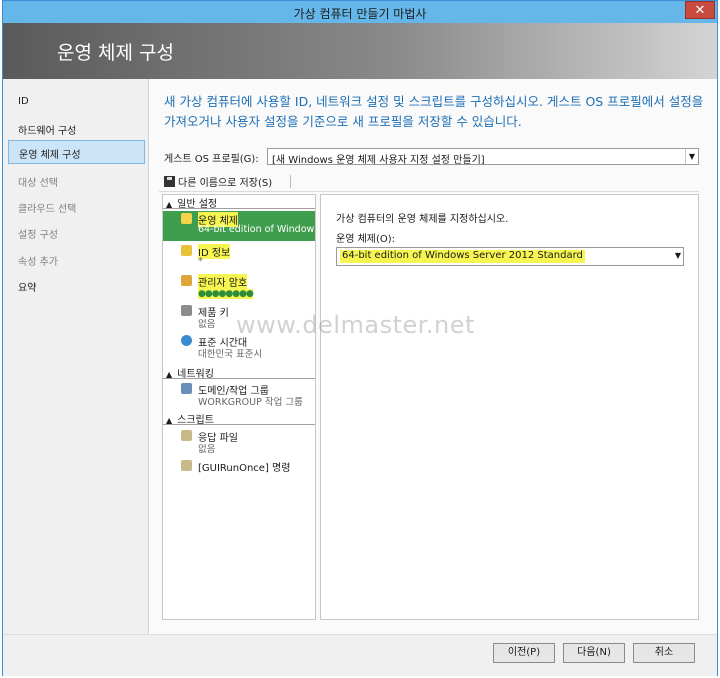 This screenshot has height=678, width=720. Describe the element at coordinates (186, 250) in the screenshot. I see `tag-icon` at that location.